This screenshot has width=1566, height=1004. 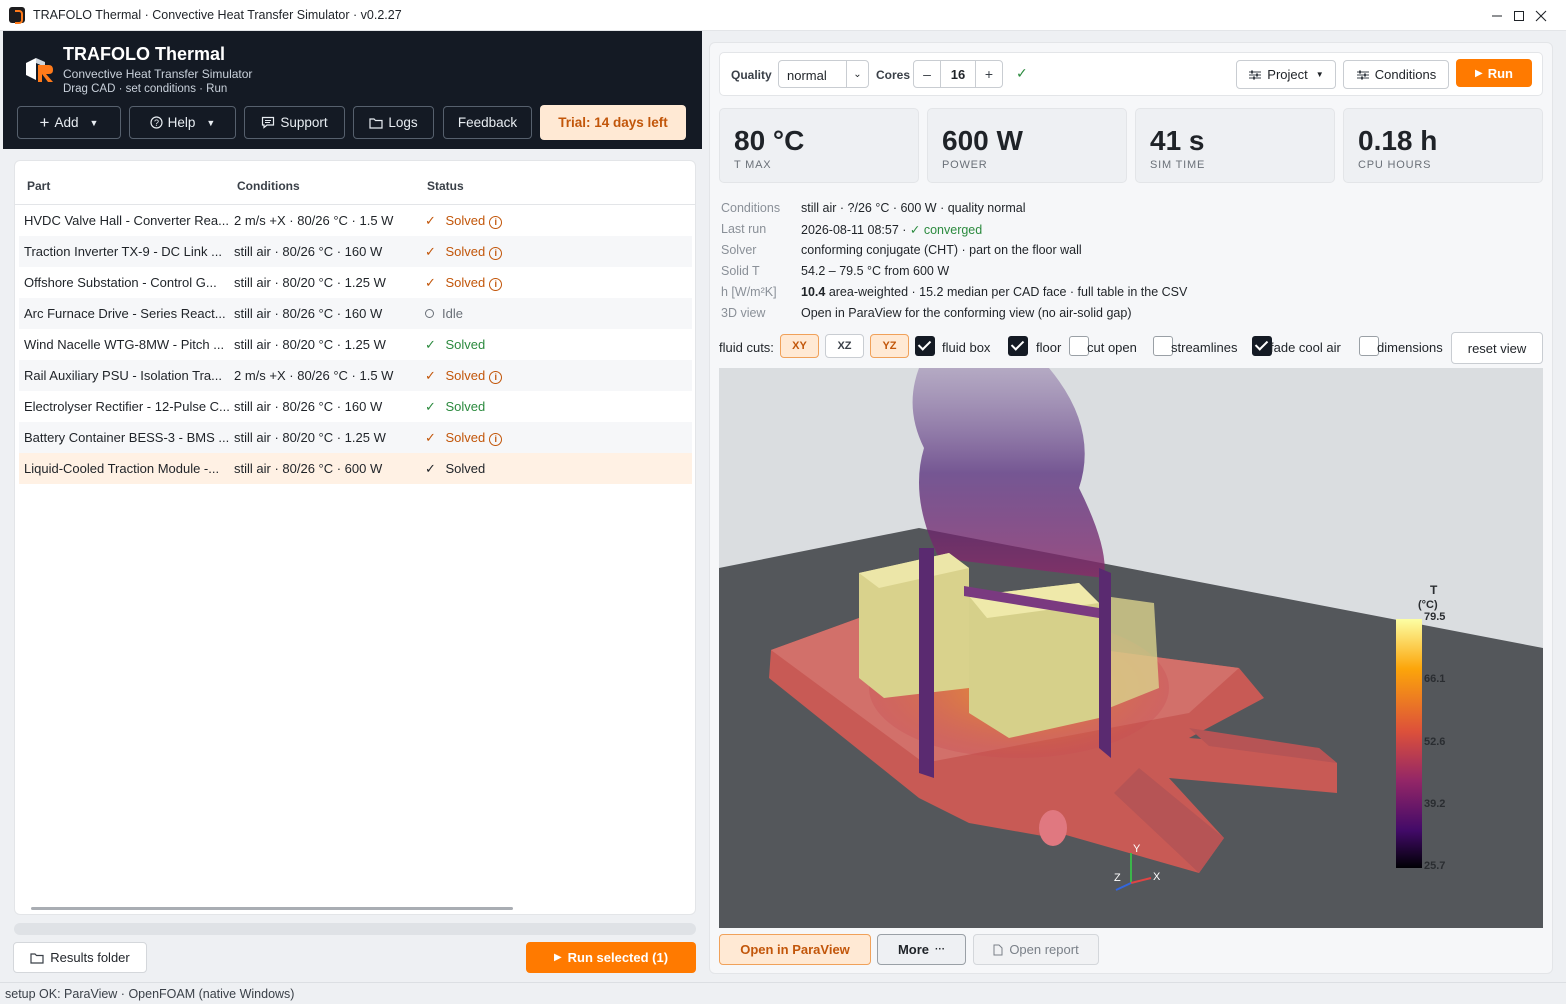 I want to click on run-button: ▶ Run, so click(x=1494, y=73).